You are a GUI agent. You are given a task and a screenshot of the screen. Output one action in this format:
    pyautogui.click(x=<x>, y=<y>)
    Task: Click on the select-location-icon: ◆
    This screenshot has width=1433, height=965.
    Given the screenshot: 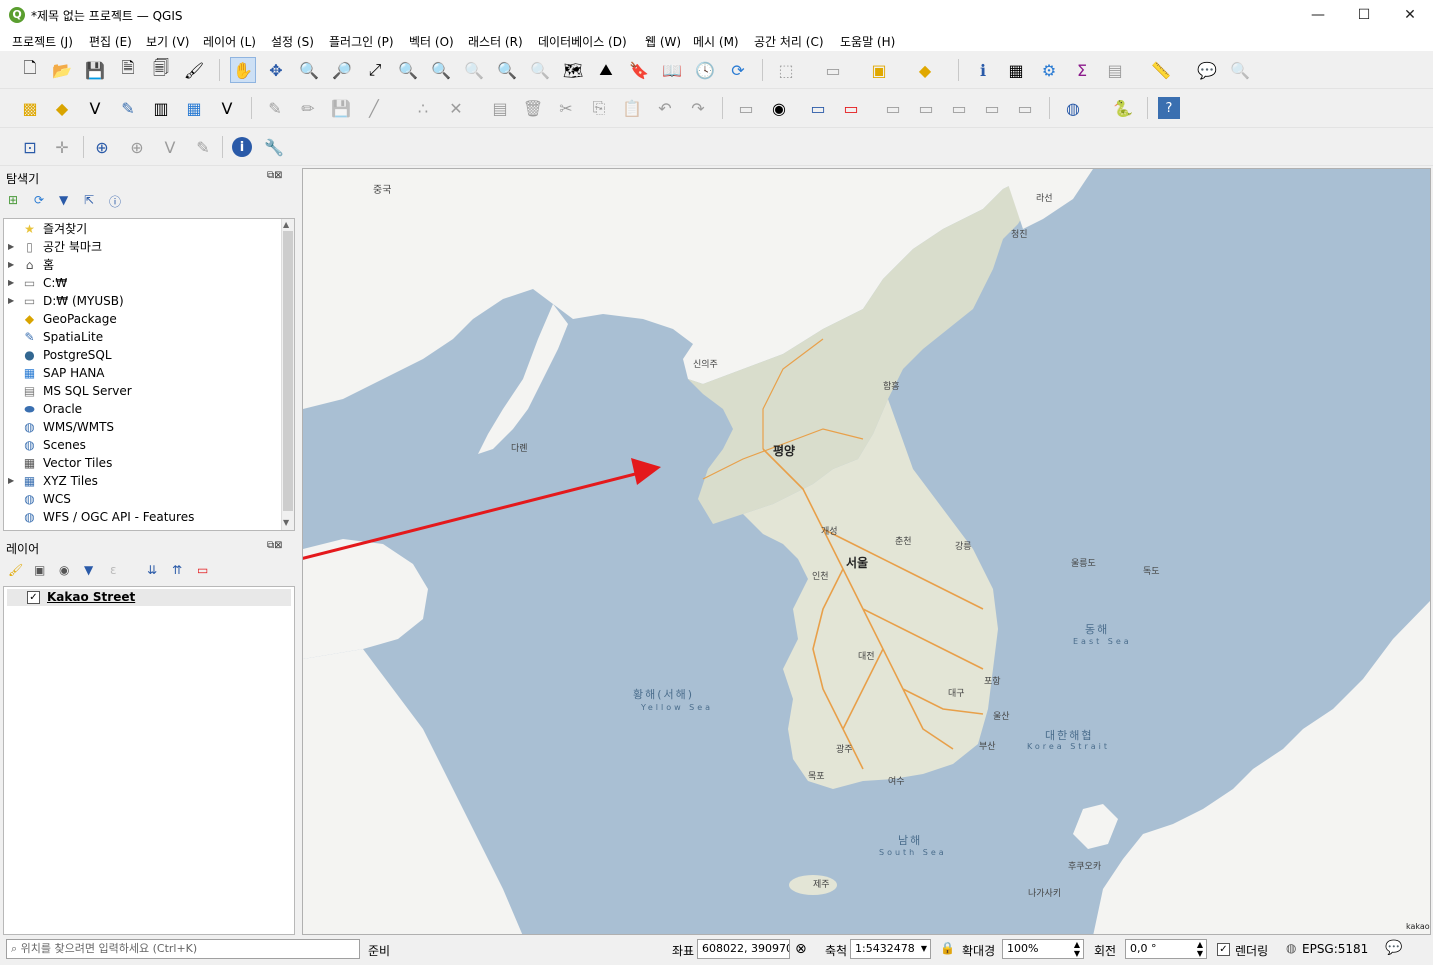 What is the action you would take?
    pyautogui.click(x=925, y=70)
    